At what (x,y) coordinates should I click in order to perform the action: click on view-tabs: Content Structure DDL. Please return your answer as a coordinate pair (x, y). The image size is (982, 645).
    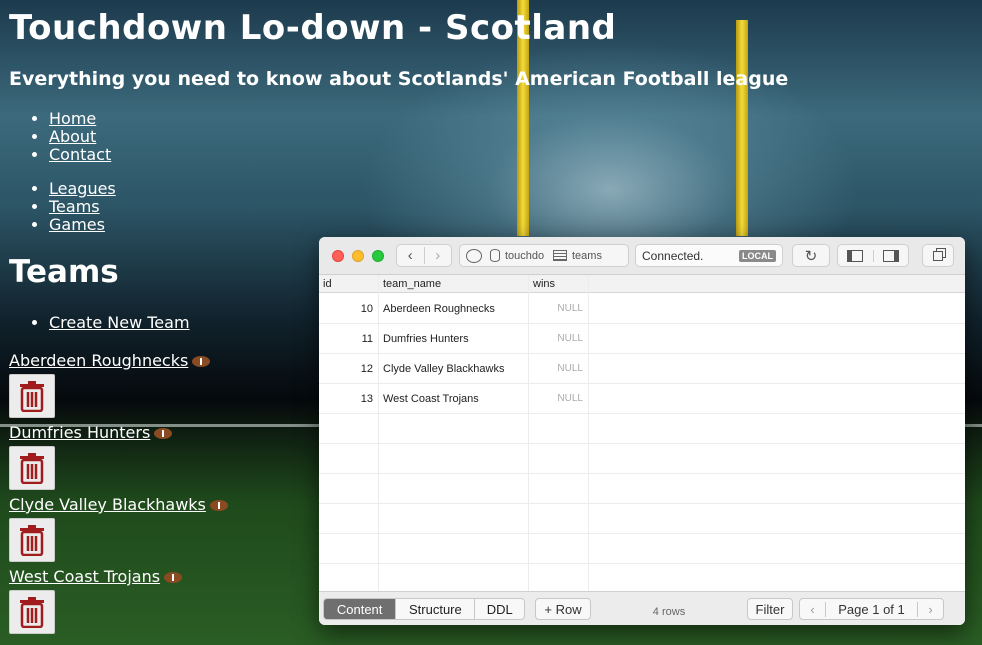
    Looking at the image, I should click on (424, 609).